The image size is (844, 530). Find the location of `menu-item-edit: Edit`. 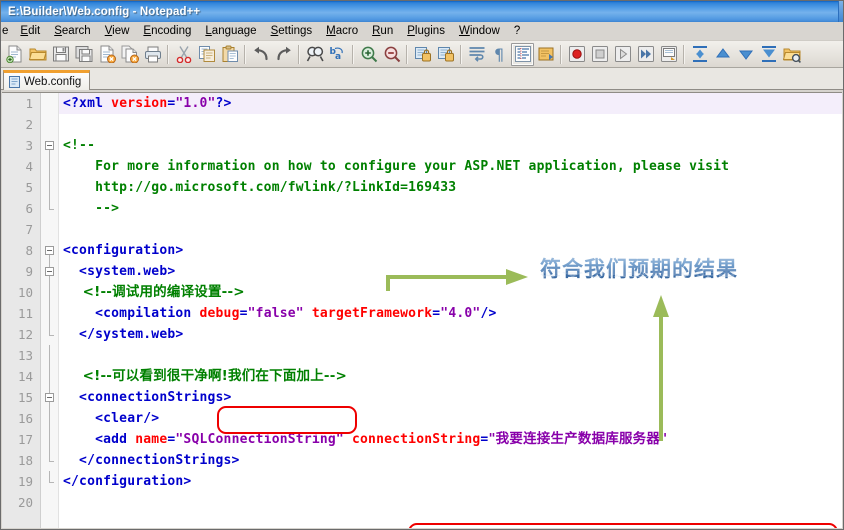

menu-item-edit: Edit is located at coordinates (30, 31).